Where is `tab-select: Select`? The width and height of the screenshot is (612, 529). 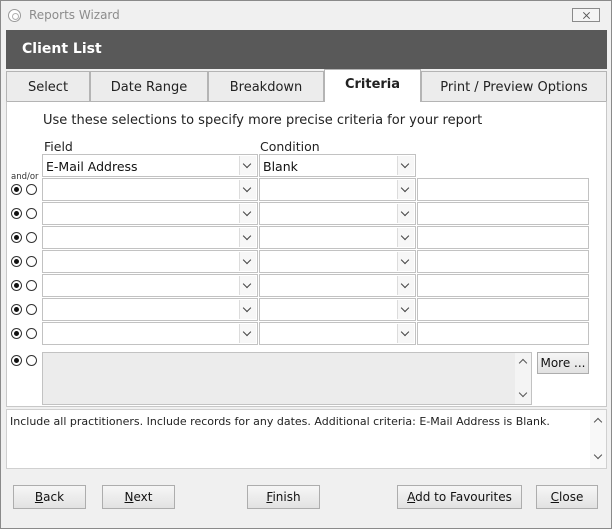
tab-select: Select is located at coordinates (48, 86).